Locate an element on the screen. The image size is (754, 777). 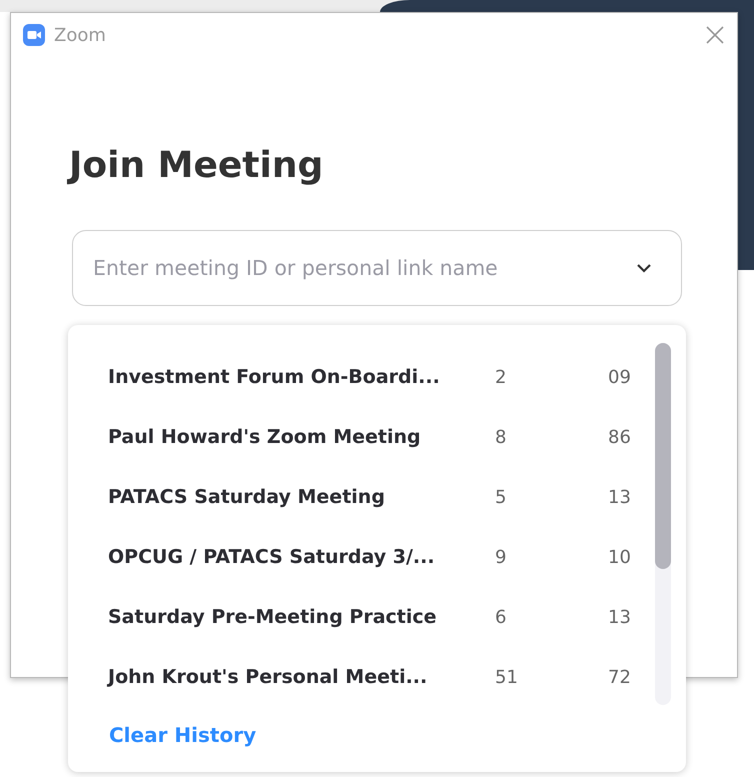
scrollbar-thumb is located at coordinates (663, 456).